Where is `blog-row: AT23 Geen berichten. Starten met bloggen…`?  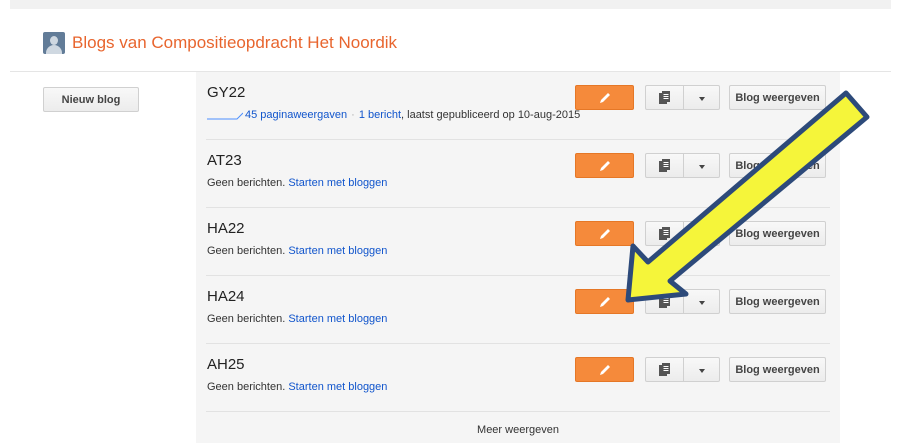
blog-row: AT23 Geen berichten. Starten met bloggen… is located at coordinates (518, 174).